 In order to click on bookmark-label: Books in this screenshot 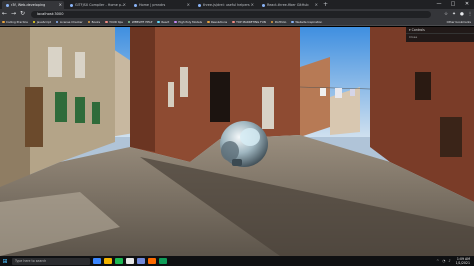, I will do `click(96, 22)`.